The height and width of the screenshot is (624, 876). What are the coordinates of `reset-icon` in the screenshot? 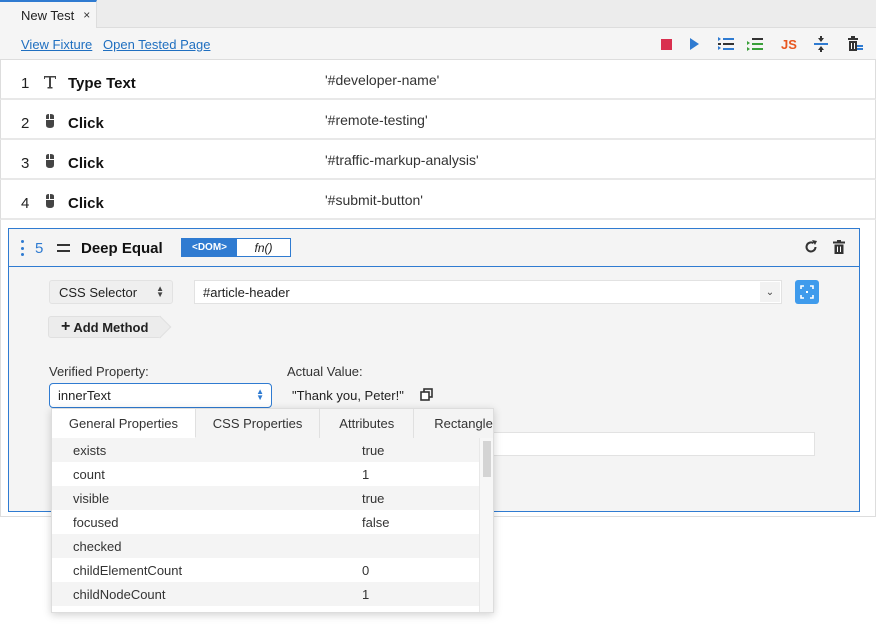 It's located at (811, 247).